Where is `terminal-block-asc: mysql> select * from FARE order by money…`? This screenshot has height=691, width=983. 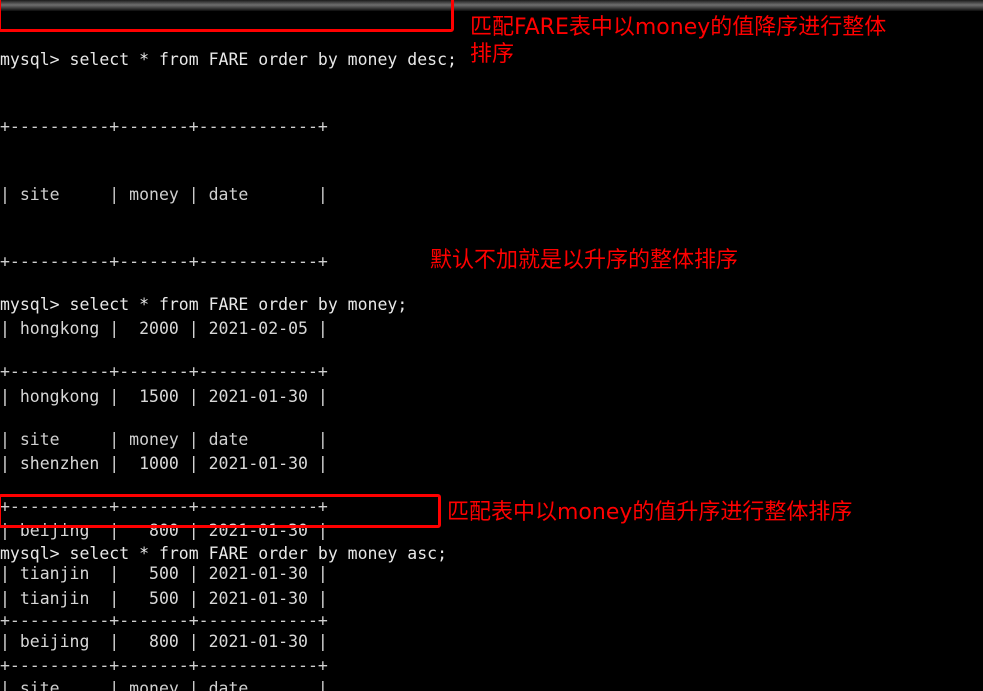 terminal-block-asc: mysql> select * from FARE order by money… is located at coordinates (235, 594).